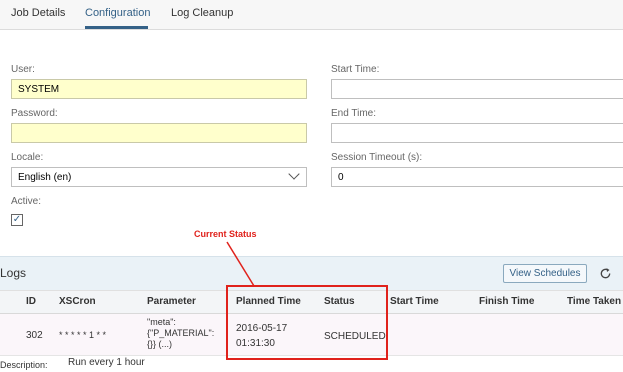  Describe the element at coordinates (355, 336) in the screenshot. I see `row-status: SCHEDULED` at that location.